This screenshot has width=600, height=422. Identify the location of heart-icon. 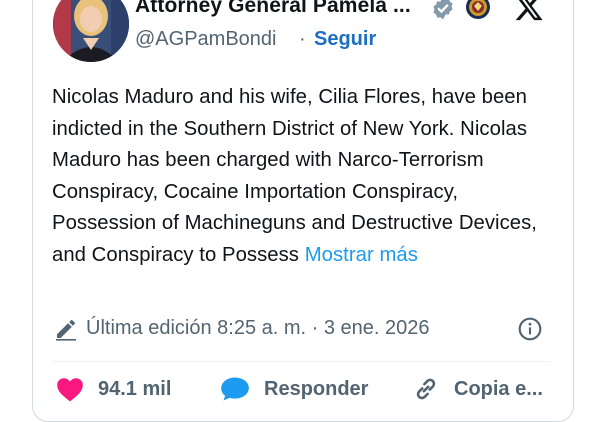
(70, 390).